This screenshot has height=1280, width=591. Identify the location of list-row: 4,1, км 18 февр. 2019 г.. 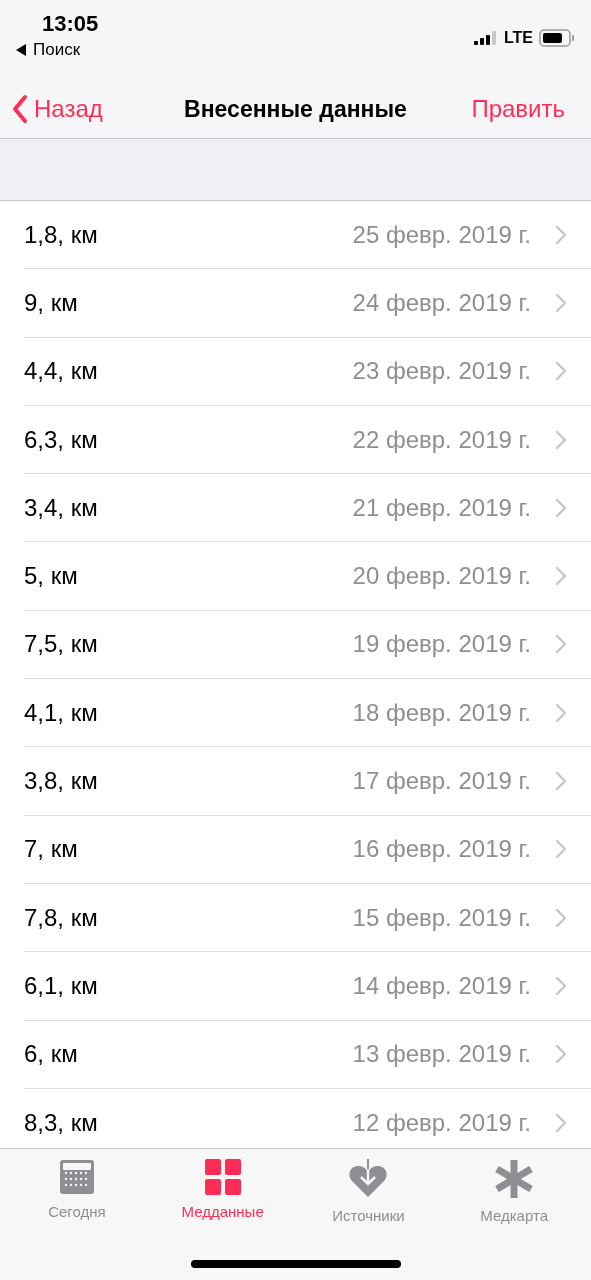
(307, 713).